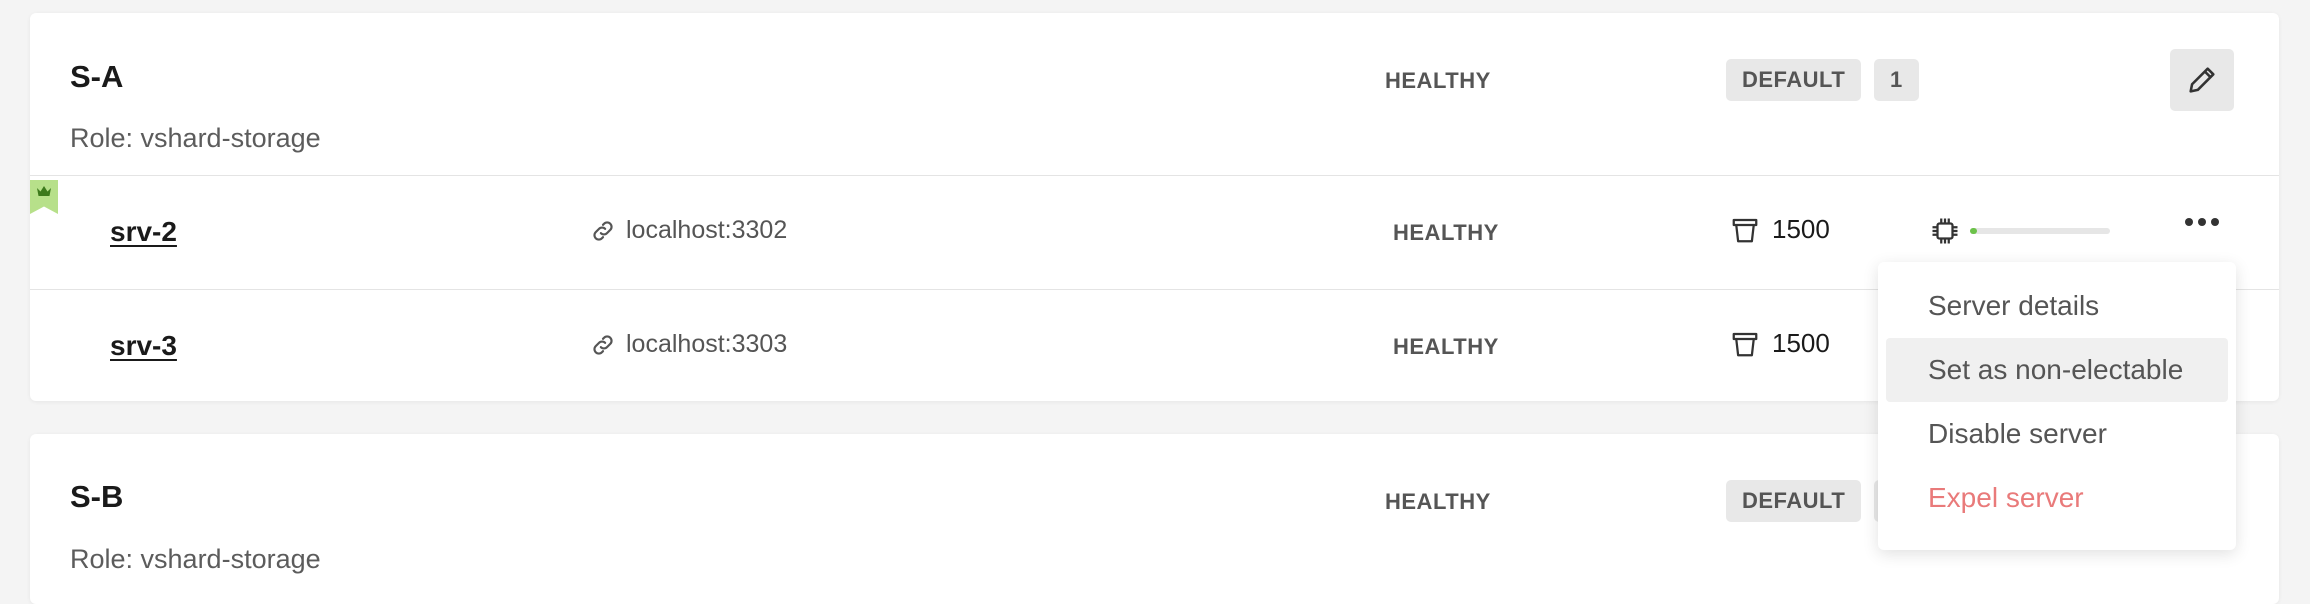 Image resolution: width=2310 pixels, height=604 pixels. Describe the element at coordinates (97, 76) in the screenshot. I see `replicaset-name: S-A` at that location.